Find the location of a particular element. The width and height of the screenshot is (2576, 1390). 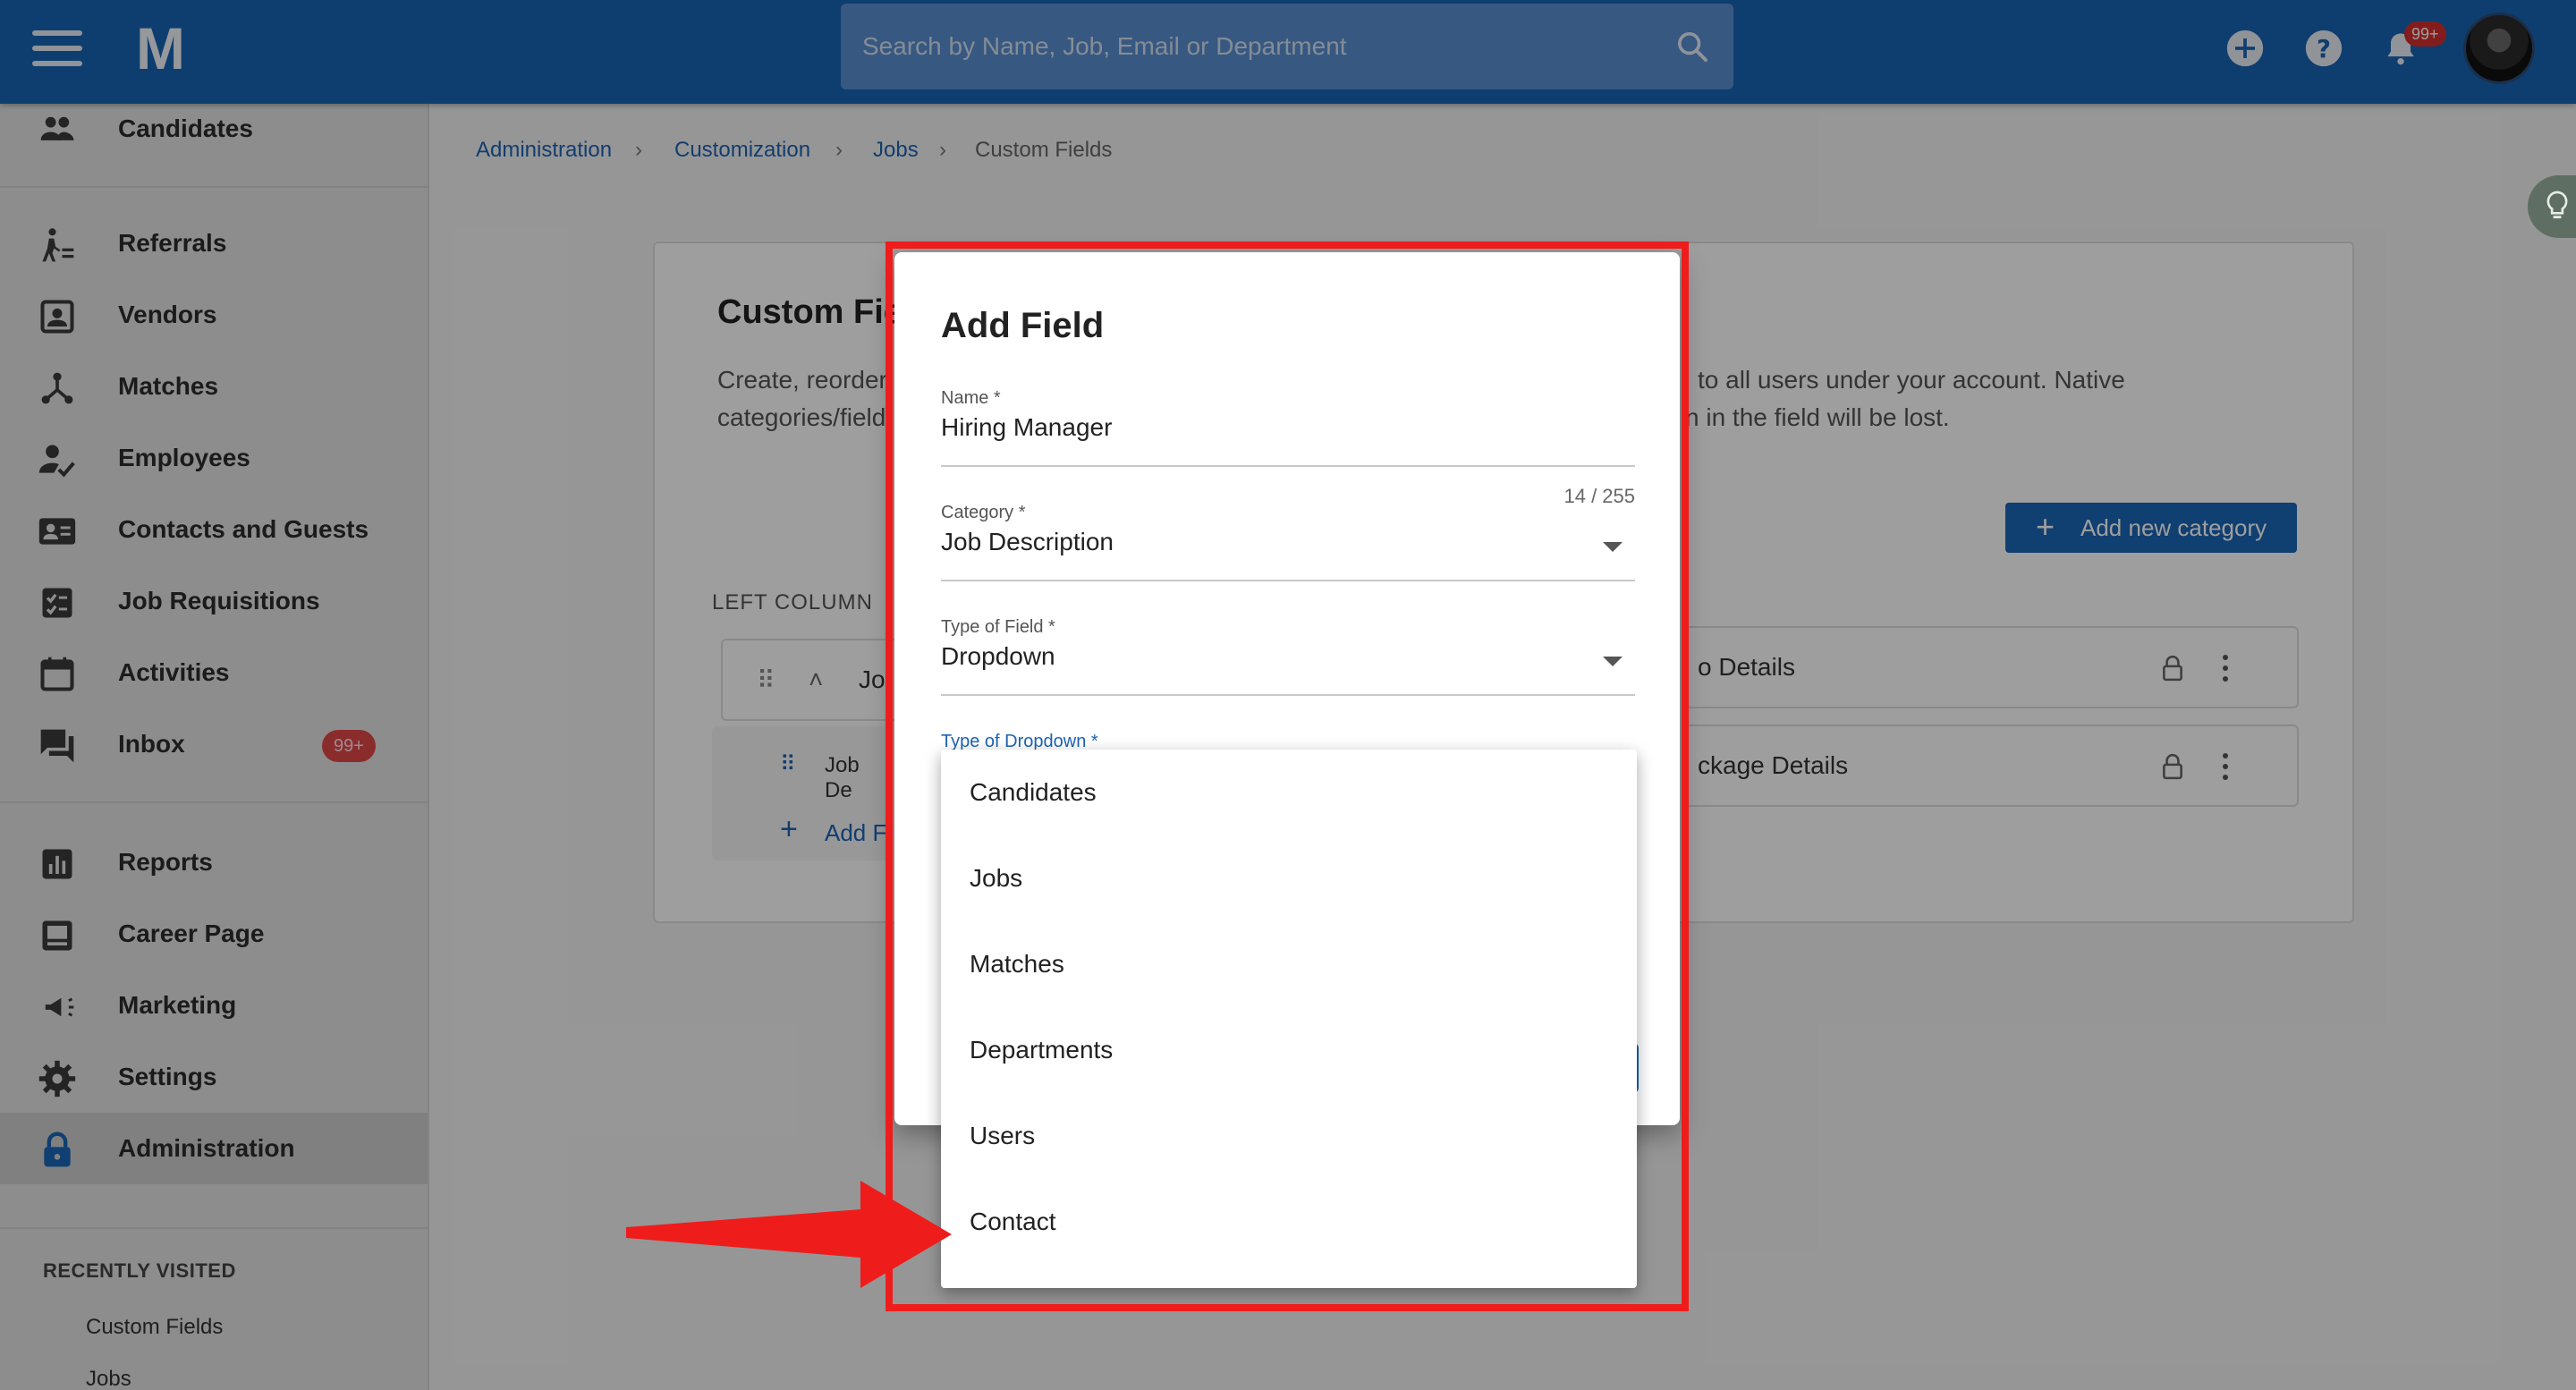

option-matches: Matches is located at coordinates (1289, 964).